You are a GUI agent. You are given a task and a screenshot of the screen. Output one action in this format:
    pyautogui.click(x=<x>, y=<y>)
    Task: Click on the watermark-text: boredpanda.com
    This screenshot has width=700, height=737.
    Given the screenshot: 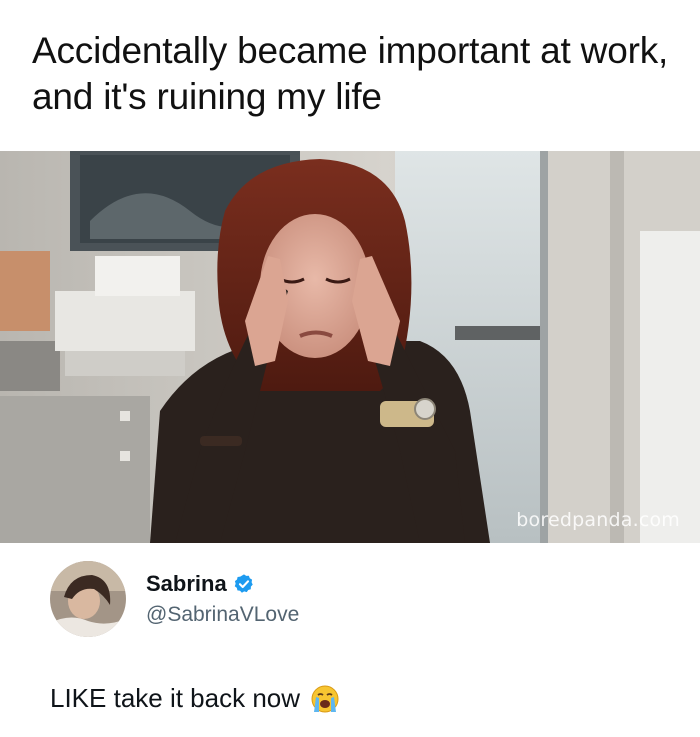 What is the action you would take?
    pyautogui.click(x=598, y=520)
    